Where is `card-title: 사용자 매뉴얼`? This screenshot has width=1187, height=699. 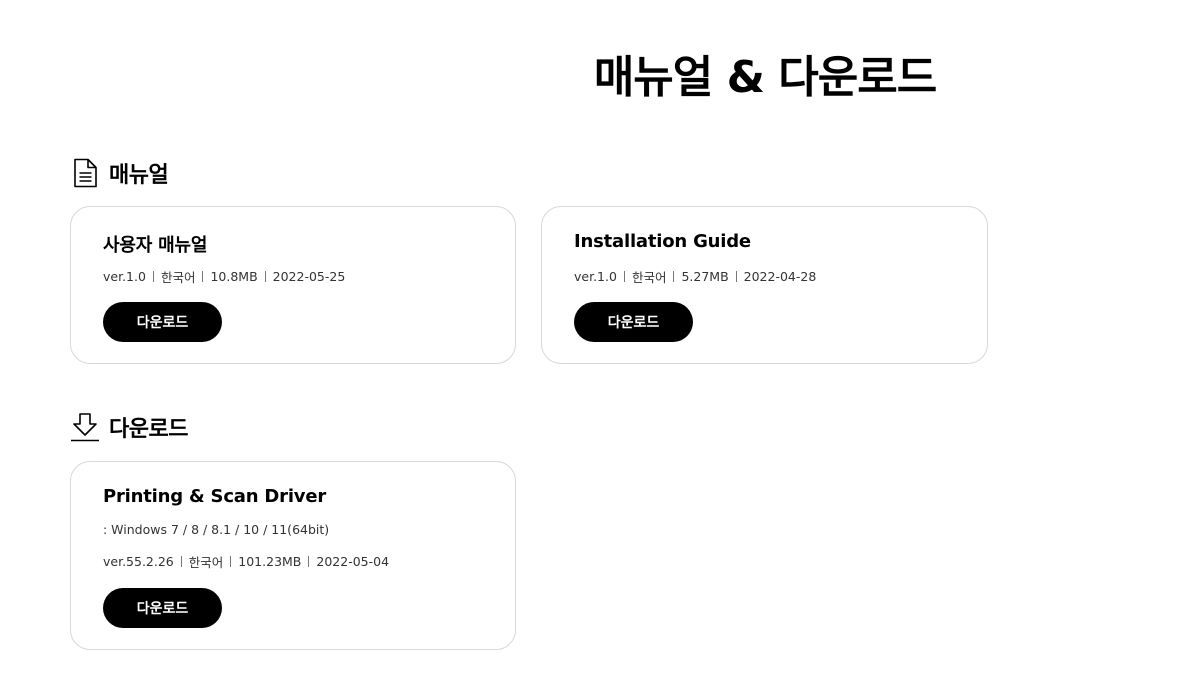 card-title: 사용자 매뉴얼 is located at coordinates (155, 245).